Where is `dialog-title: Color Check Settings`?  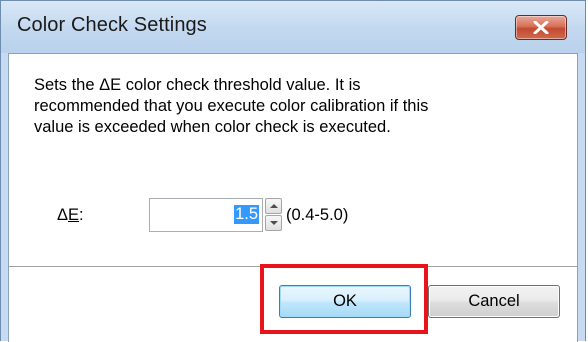 dialog-title: Color Check Settings is located at coordinates (112, 25).